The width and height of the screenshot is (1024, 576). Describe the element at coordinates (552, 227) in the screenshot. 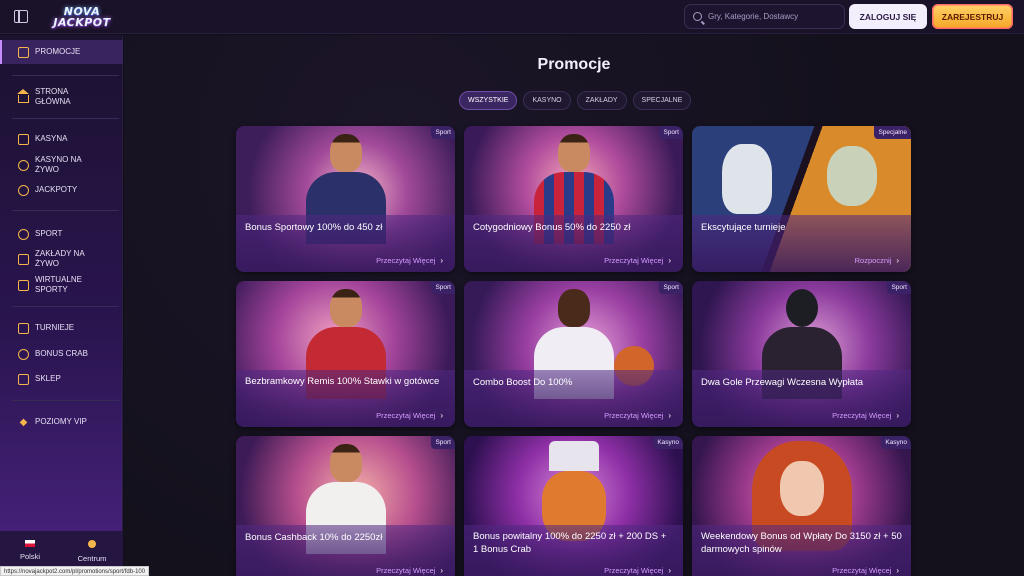

I see `promo-card-title: Cotygodniowy Bonus 50% do 2250 zł` at that location.